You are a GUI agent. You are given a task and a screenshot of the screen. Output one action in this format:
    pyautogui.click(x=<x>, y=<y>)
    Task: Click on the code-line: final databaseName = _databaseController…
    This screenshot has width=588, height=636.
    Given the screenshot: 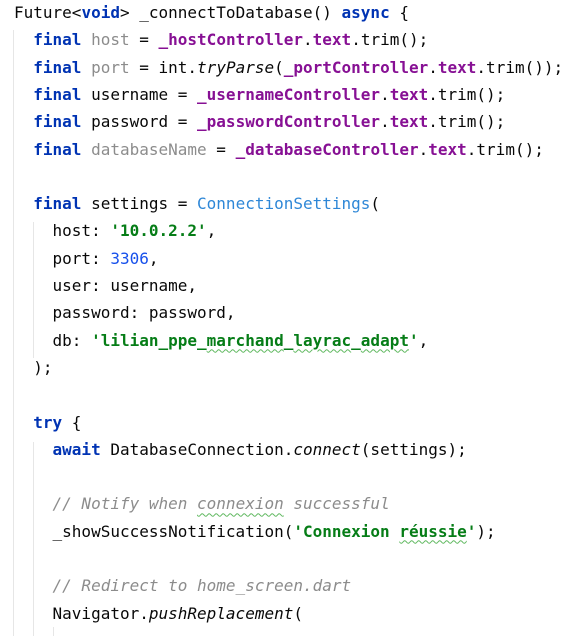 What is the action you would take?
    pyautogui.click(x=279, y=150)
    